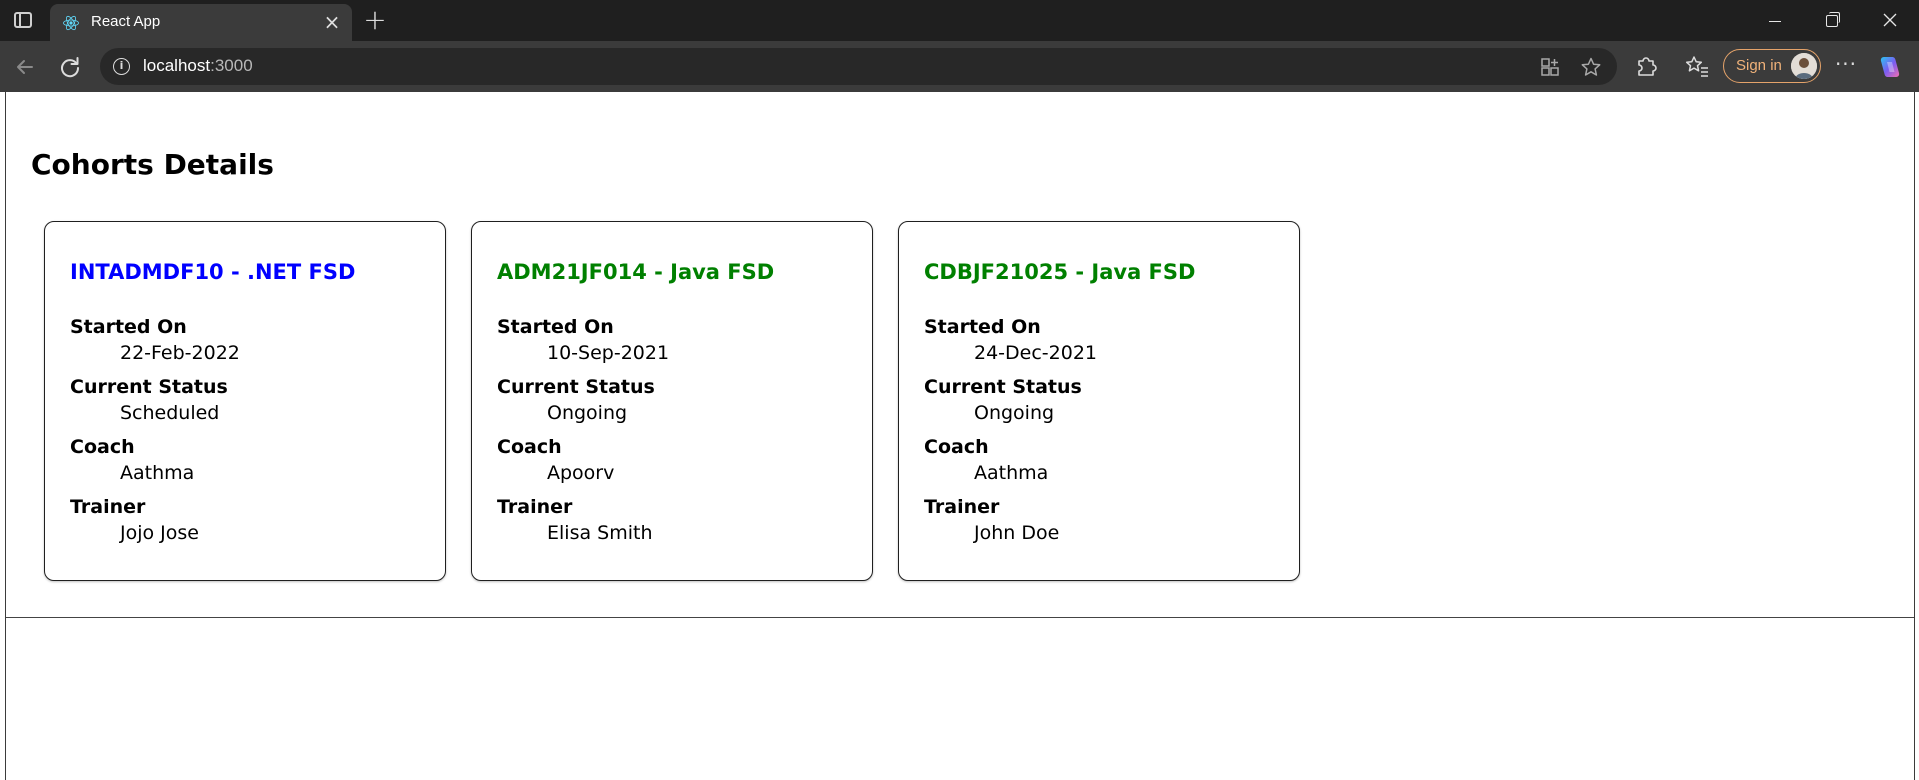  What do you see at coordinates (1890, 20) in the screenshot?
I see `close-window-icon` at bounding box center [1890, 20].